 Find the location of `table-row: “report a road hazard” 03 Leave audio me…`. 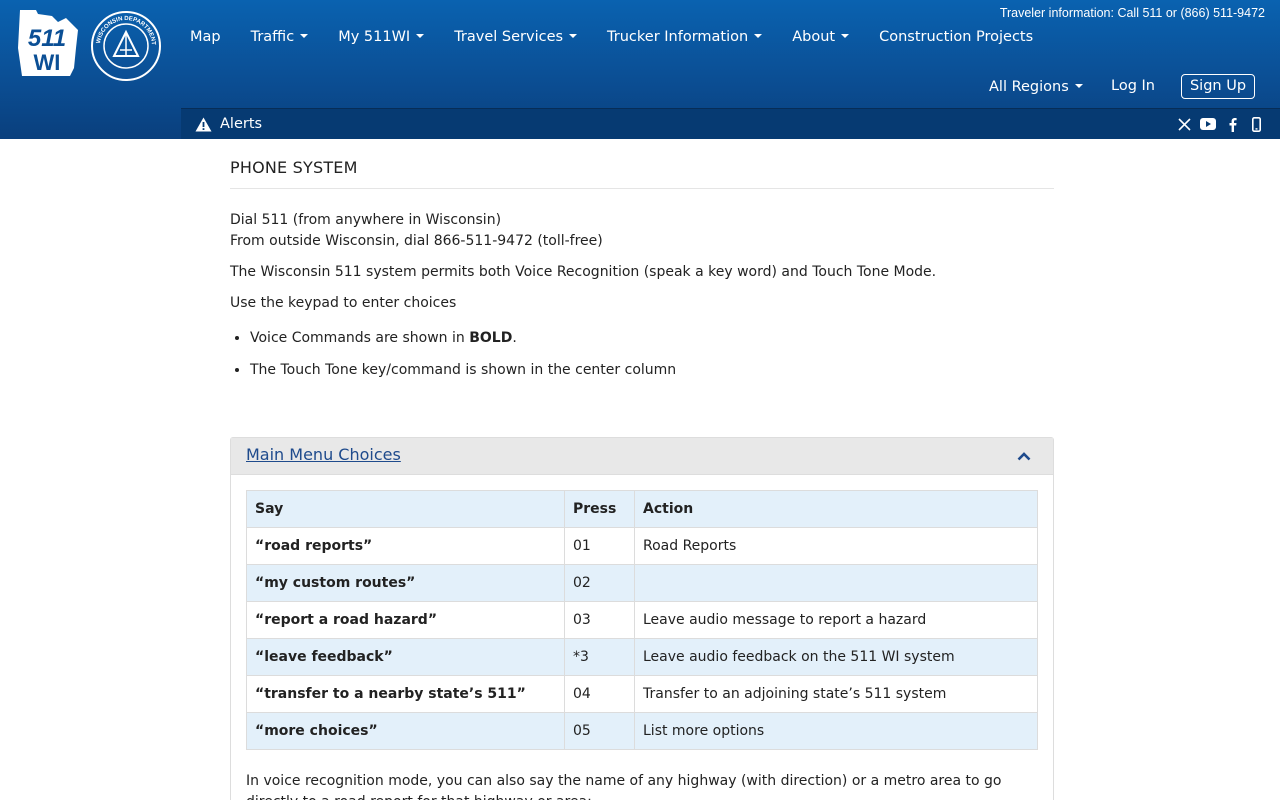

table-row: “report a road hazard” 03 Leave audio me… is located at coordinates (642, 620).